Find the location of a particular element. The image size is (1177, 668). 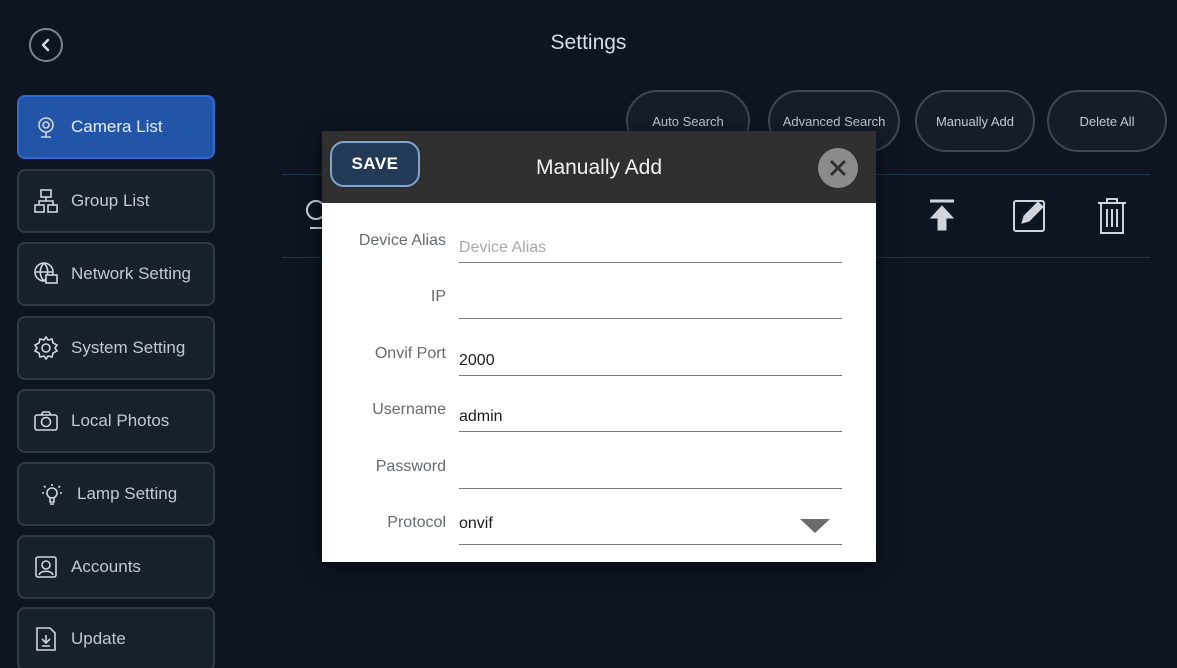

sidebar-item-camera-list: Camera List is located at coordinates (116, 127).